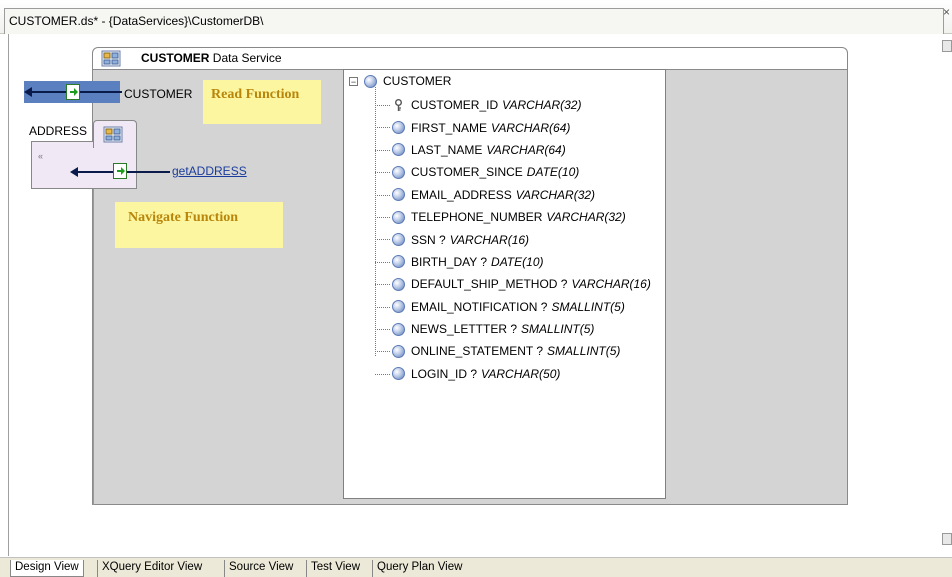 The width and height of the screenshot is (952, 577). I want to click on scroll-down-button, so click(947, 539).